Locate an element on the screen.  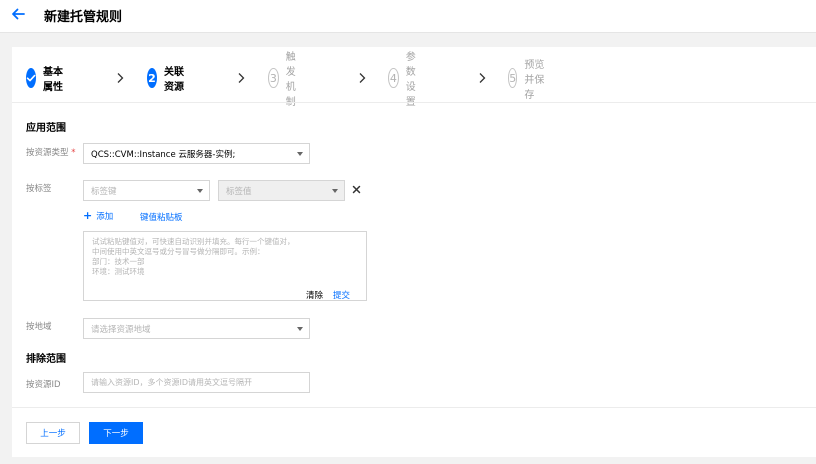
step-1-check-icon is located at coordinates (31, 78).